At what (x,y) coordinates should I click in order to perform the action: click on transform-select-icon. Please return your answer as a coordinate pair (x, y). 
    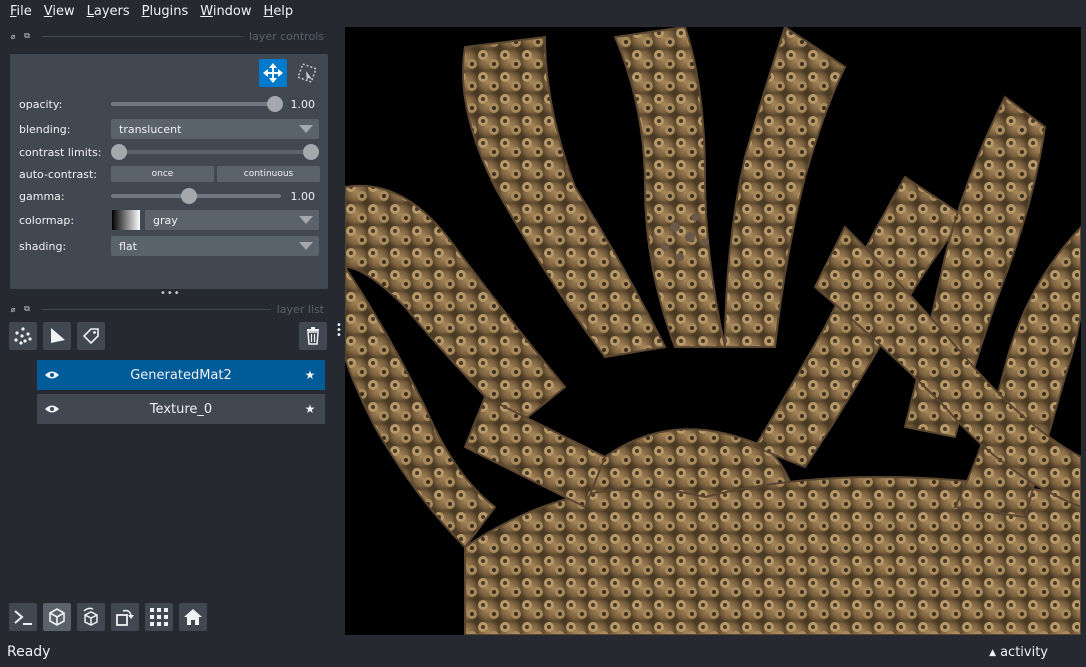
    Looking at the image, I should click on (307, 73).